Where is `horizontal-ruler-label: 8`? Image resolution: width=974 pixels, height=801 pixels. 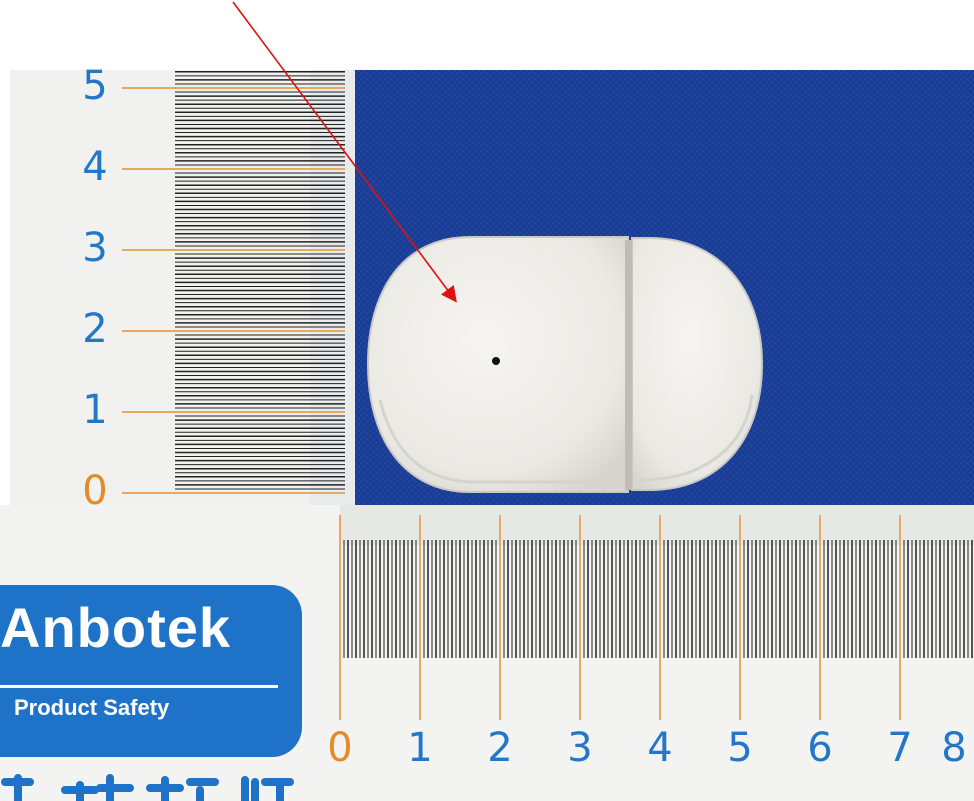 horizontal-ruler-label: 8 is located at coordinates (954, 748).